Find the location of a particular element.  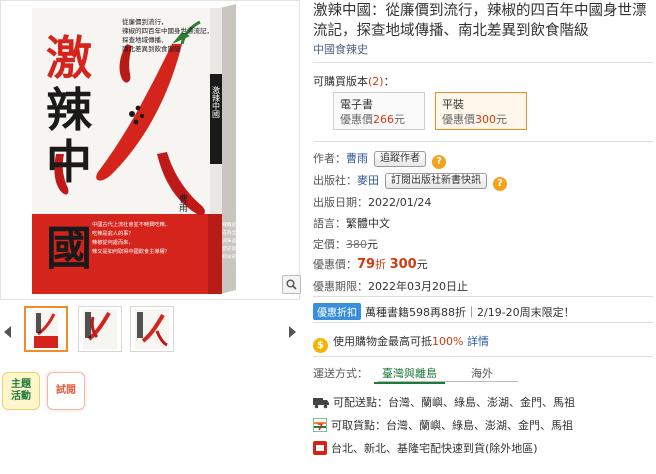

delivery-row: 可配送點：台灣、蘭嶼、綠島、澎湖、金門、馬祖 is located at coordinates (444, 402).